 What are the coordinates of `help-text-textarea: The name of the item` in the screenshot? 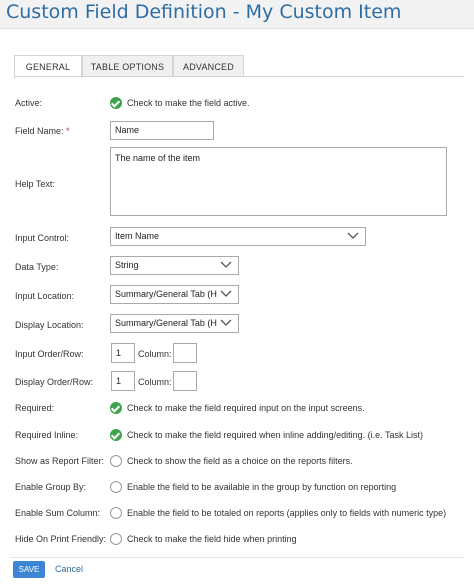 It's located at (278, 181).